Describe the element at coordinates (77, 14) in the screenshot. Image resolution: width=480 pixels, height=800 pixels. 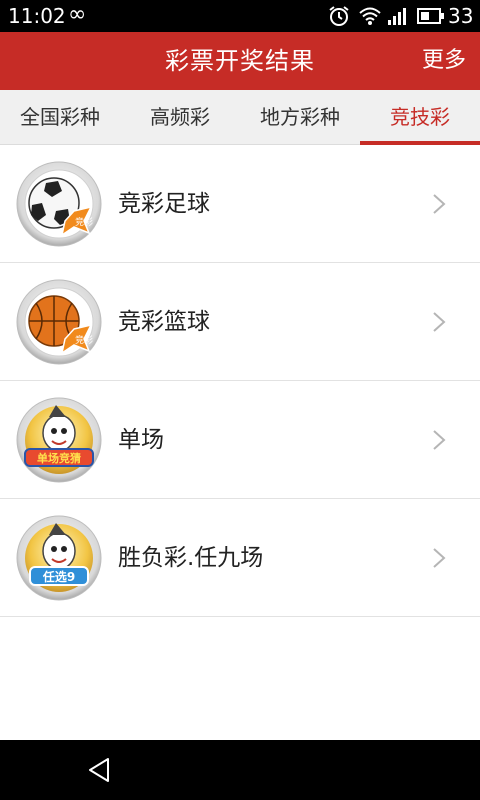
I see `infinity-icon: ∞` at that location.